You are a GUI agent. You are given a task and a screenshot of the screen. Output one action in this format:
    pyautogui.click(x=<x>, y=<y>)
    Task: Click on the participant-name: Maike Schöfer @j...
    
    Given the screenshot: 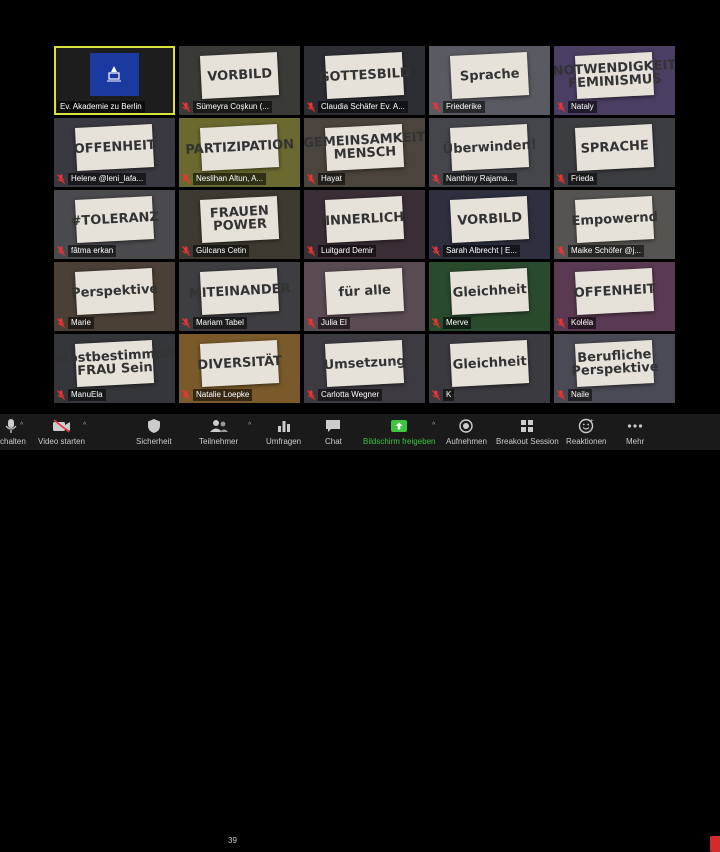 What is the action you would take?
    pyautogui.click(x=606, y=251)
    